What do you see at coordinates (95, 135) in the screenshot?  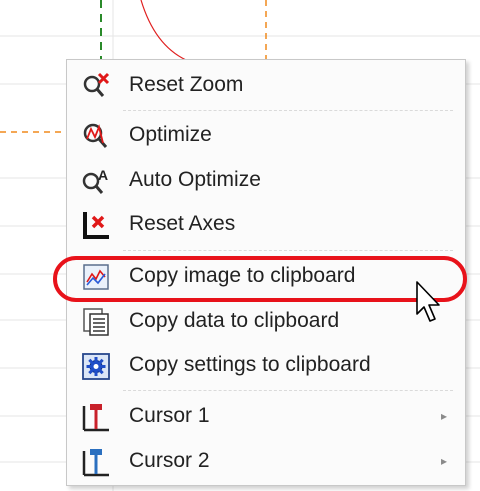 I see `optimize-icon` at bounding box center [95, 135].